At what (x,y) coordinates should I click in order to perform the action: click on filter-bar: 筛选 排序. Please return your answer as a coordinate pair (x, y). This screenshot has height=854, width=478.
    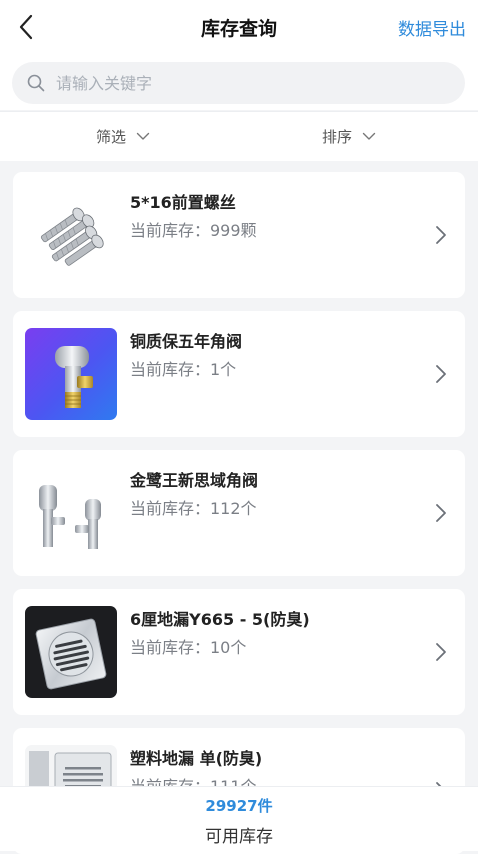
    Looking at the image, I should click on (239, 136).